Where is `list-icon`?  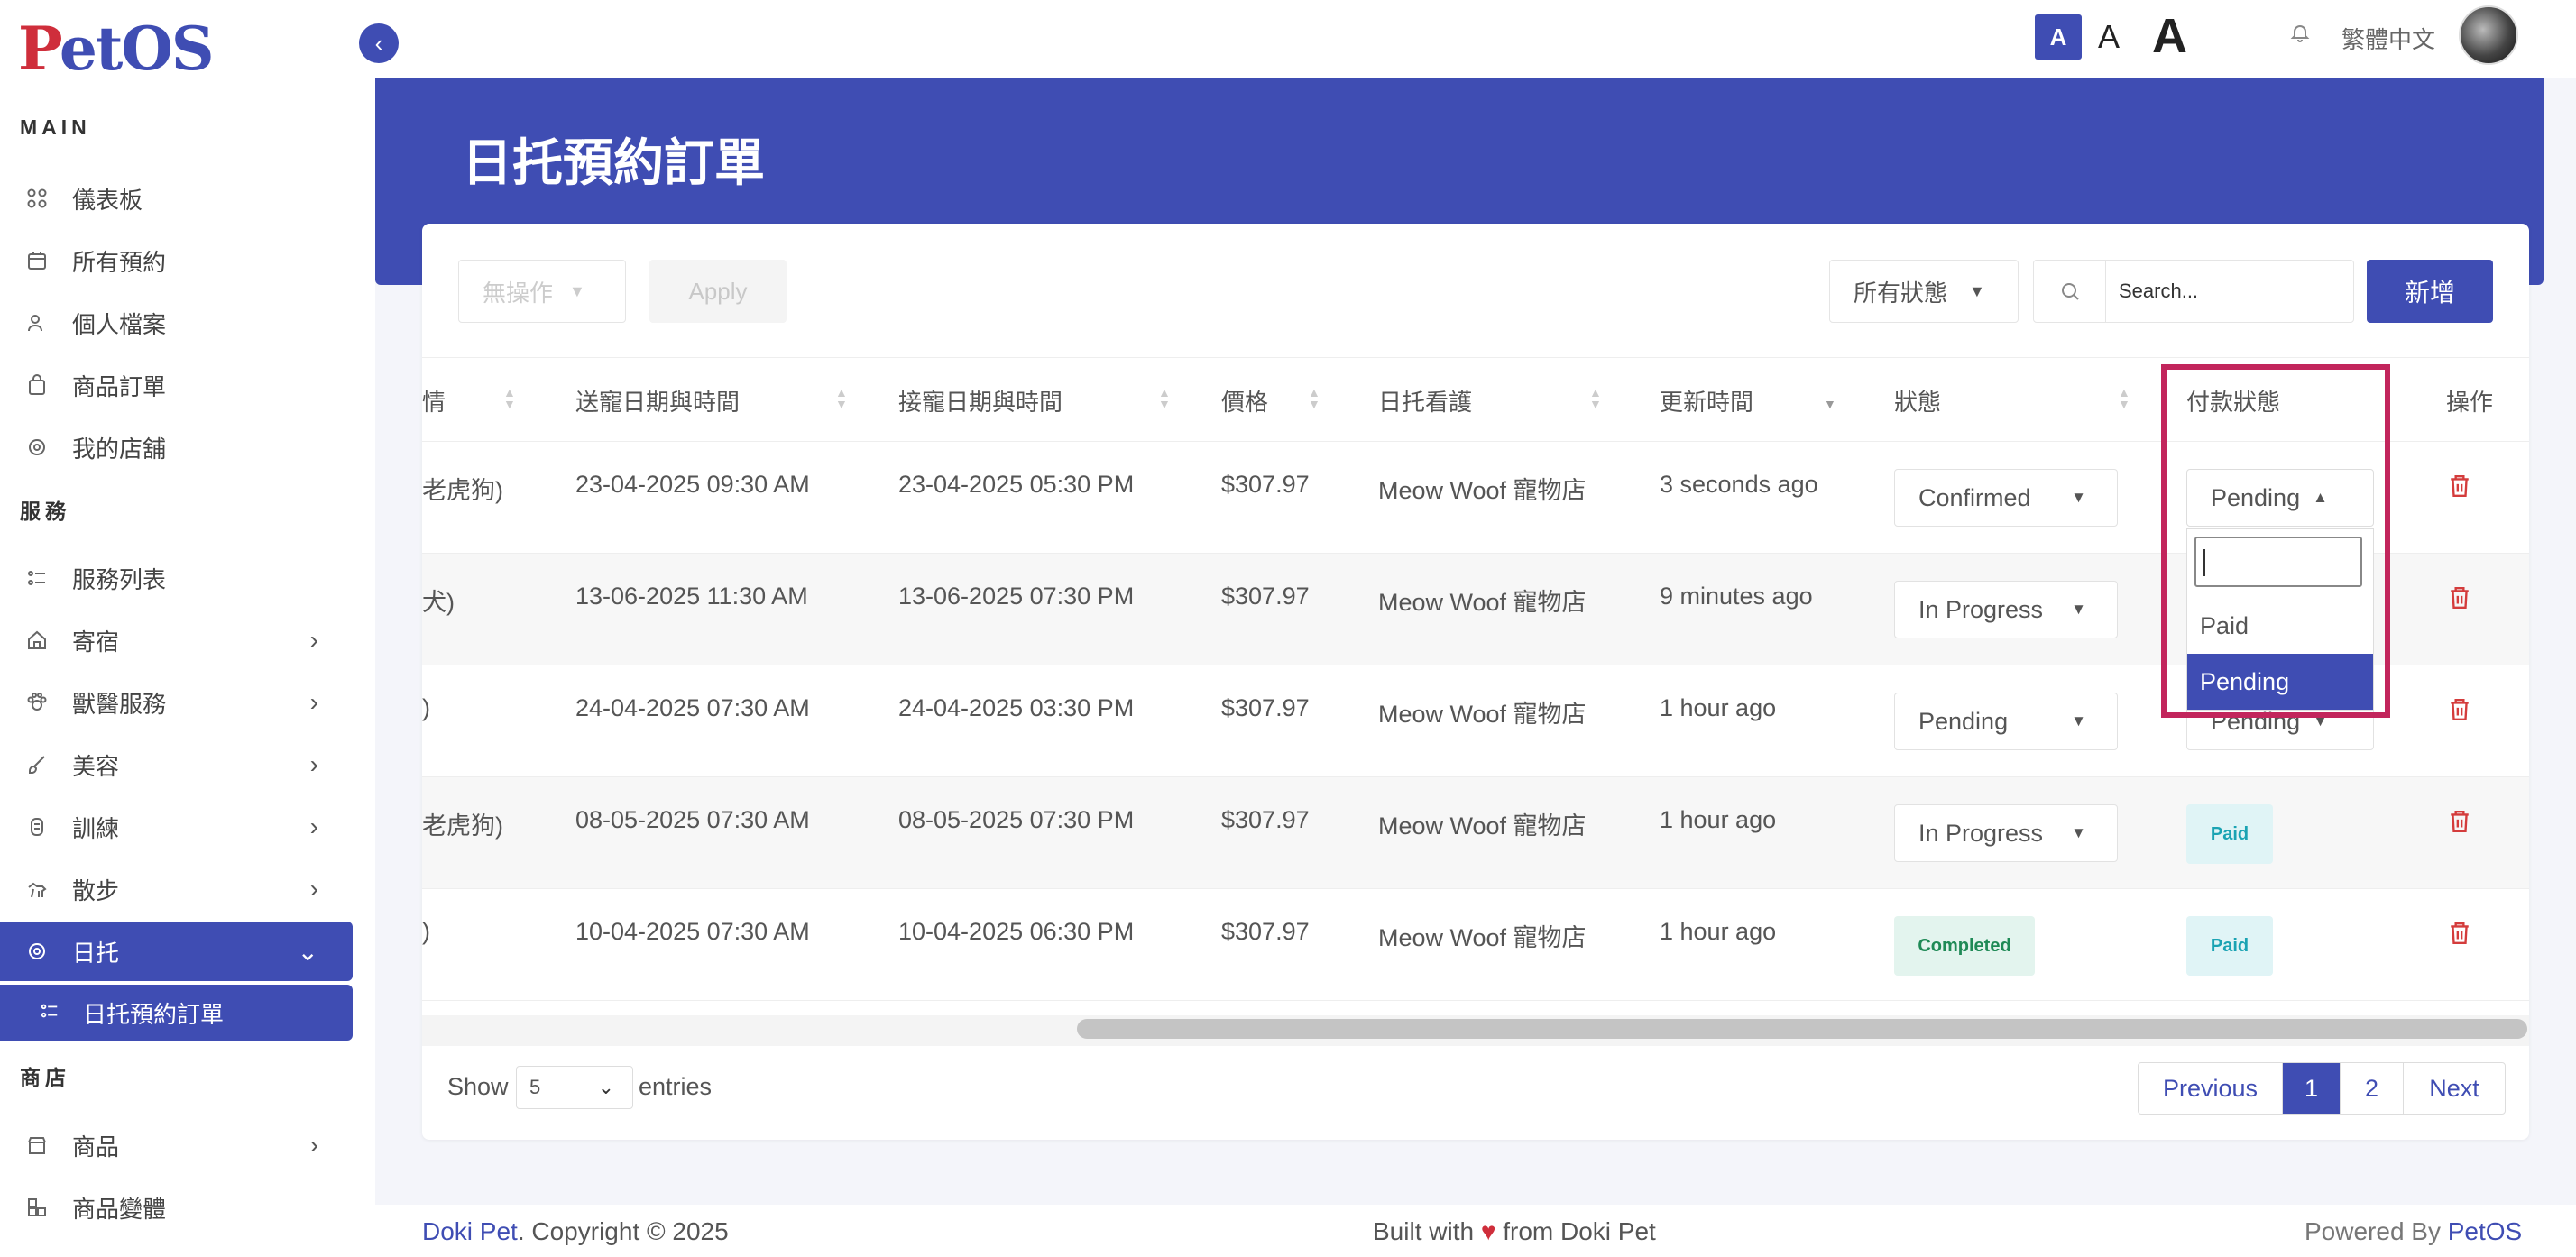
list-icon is located at coordinates (37, 578).